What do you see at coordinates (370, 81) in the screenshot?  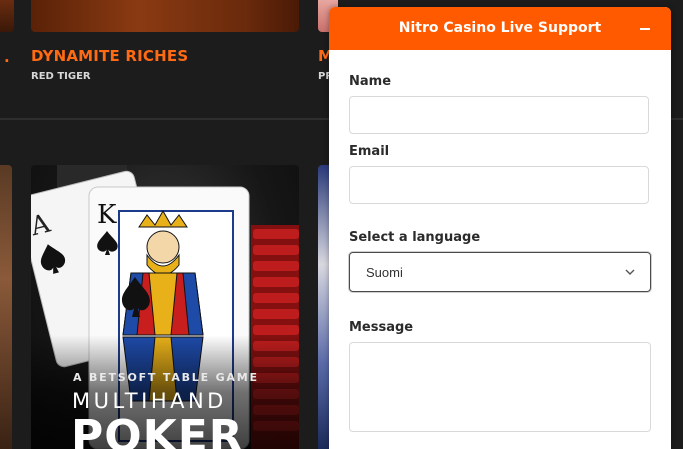 I see `name-label: Name` at bounding box center [370, 81].